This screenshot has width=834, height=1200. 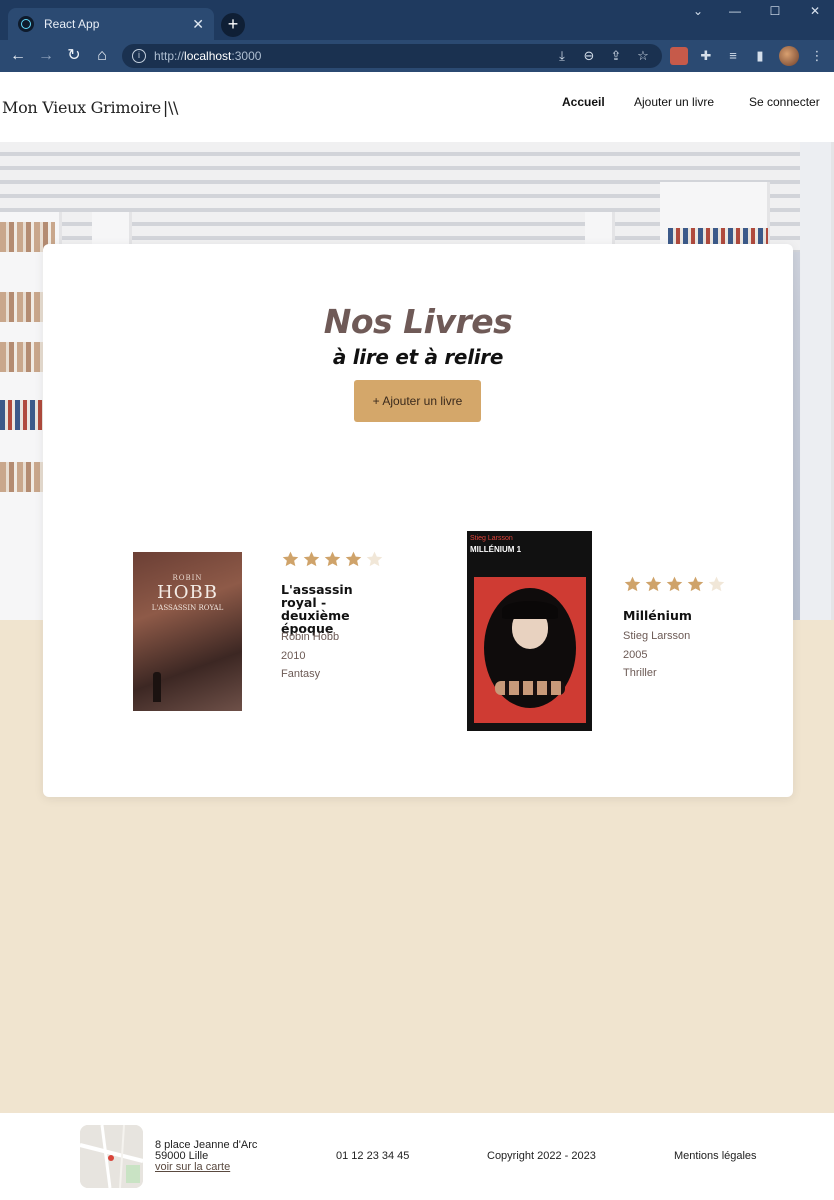 I want to click on book-genre: Fantasy, so click(x=301, y=674).